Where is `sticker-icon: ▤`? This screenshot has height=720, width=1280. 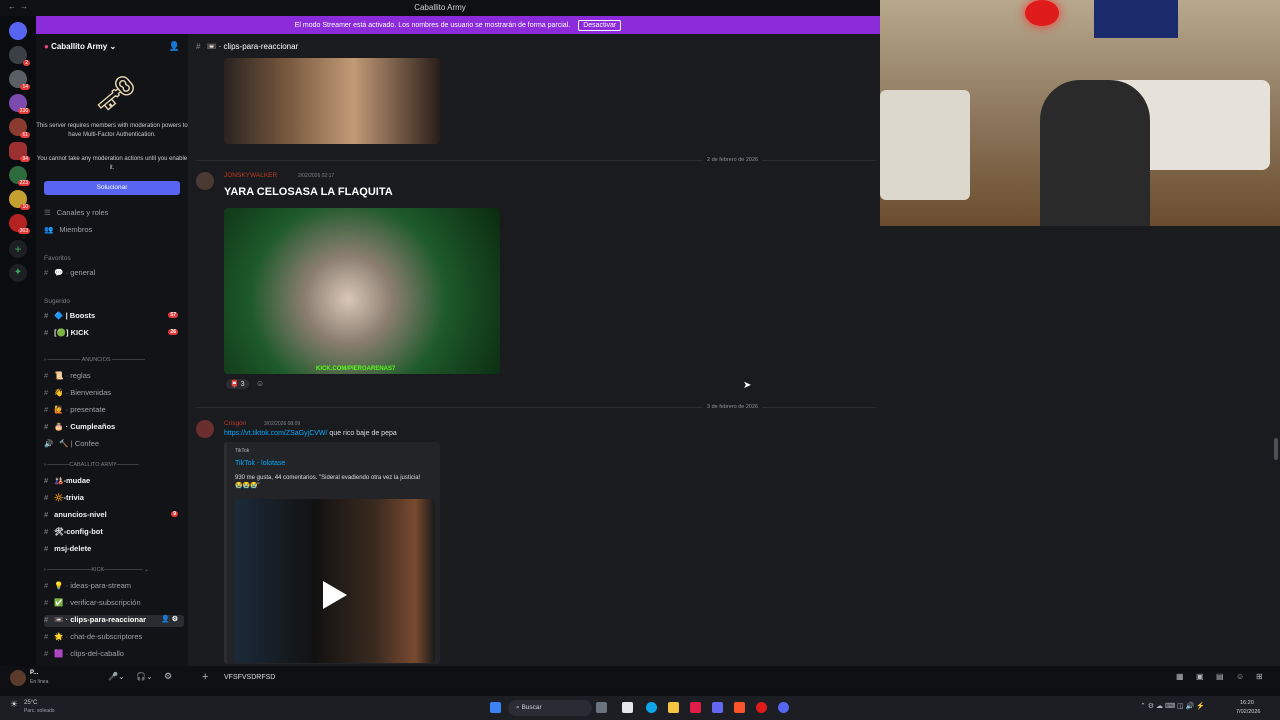 sticker-icon: ▤ is located at coordinates (1220, 676).